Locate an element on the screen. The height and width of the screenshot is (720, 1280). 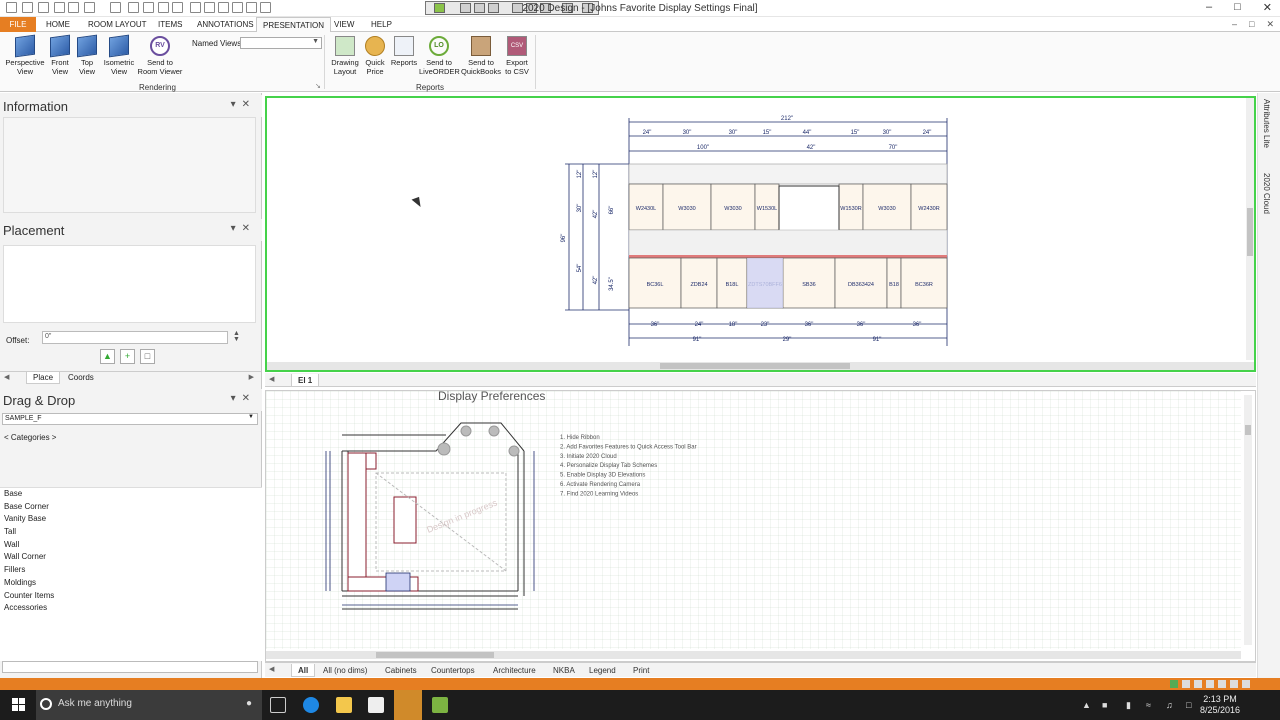
base-cabinet: B18 is located at coordinates (894, 283).